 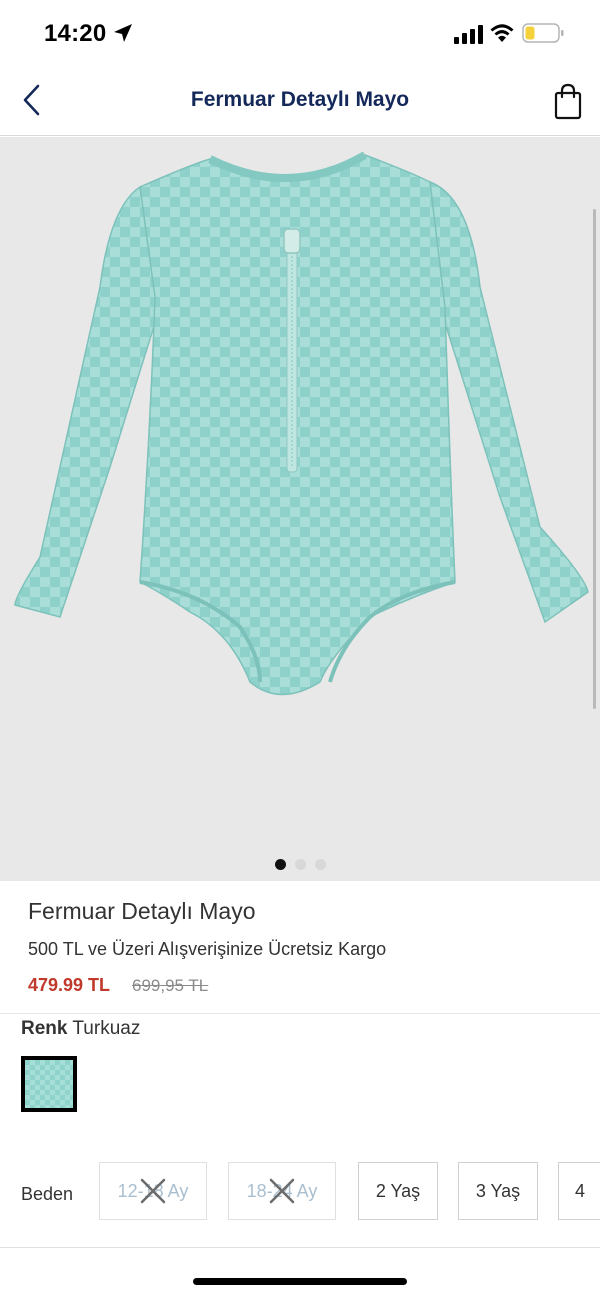 I want to click on location-arrow-icon, so click(x=123, y=33).